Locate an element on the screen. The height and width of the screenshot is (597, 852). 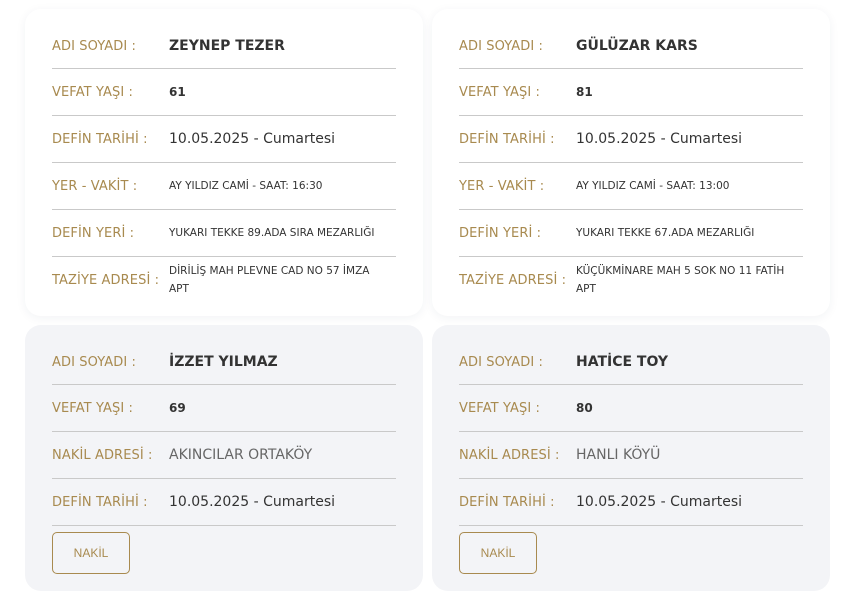
age-row: VEFAT YAŞI : 80 is located at coordinates (631, 408).